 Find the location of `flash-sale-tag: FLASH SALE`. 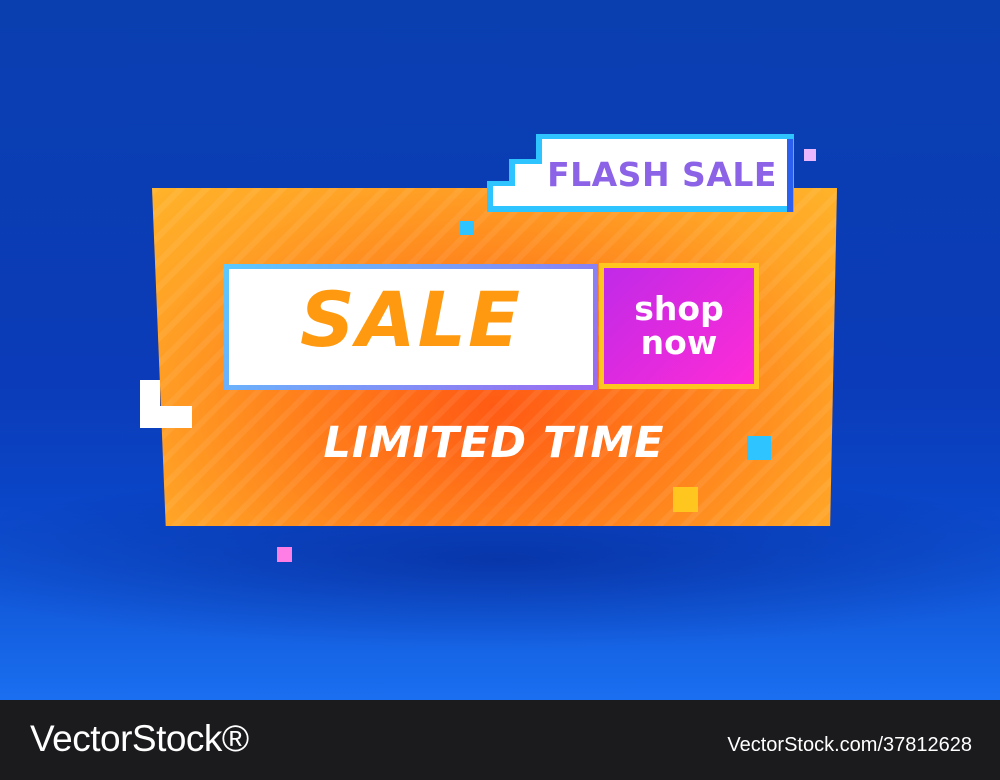

flash-sale-tag: FLASH SALE is located at coordinates (640, 173).